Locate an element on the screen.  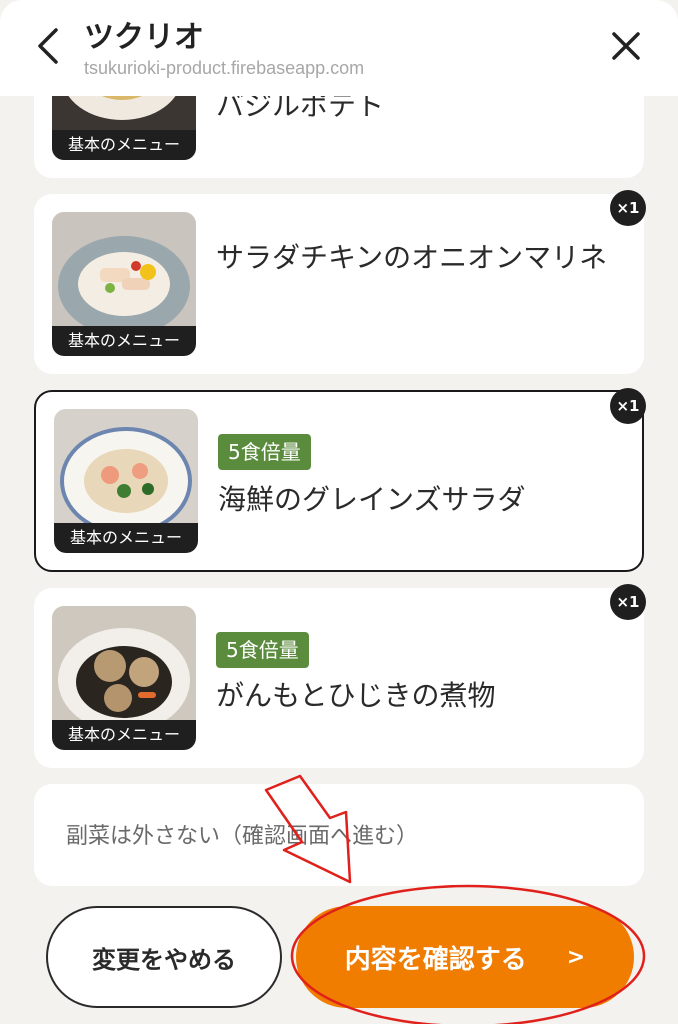
app-url: tsukurioki-product.firebaseapp.com is located at coordinates (224, 68).